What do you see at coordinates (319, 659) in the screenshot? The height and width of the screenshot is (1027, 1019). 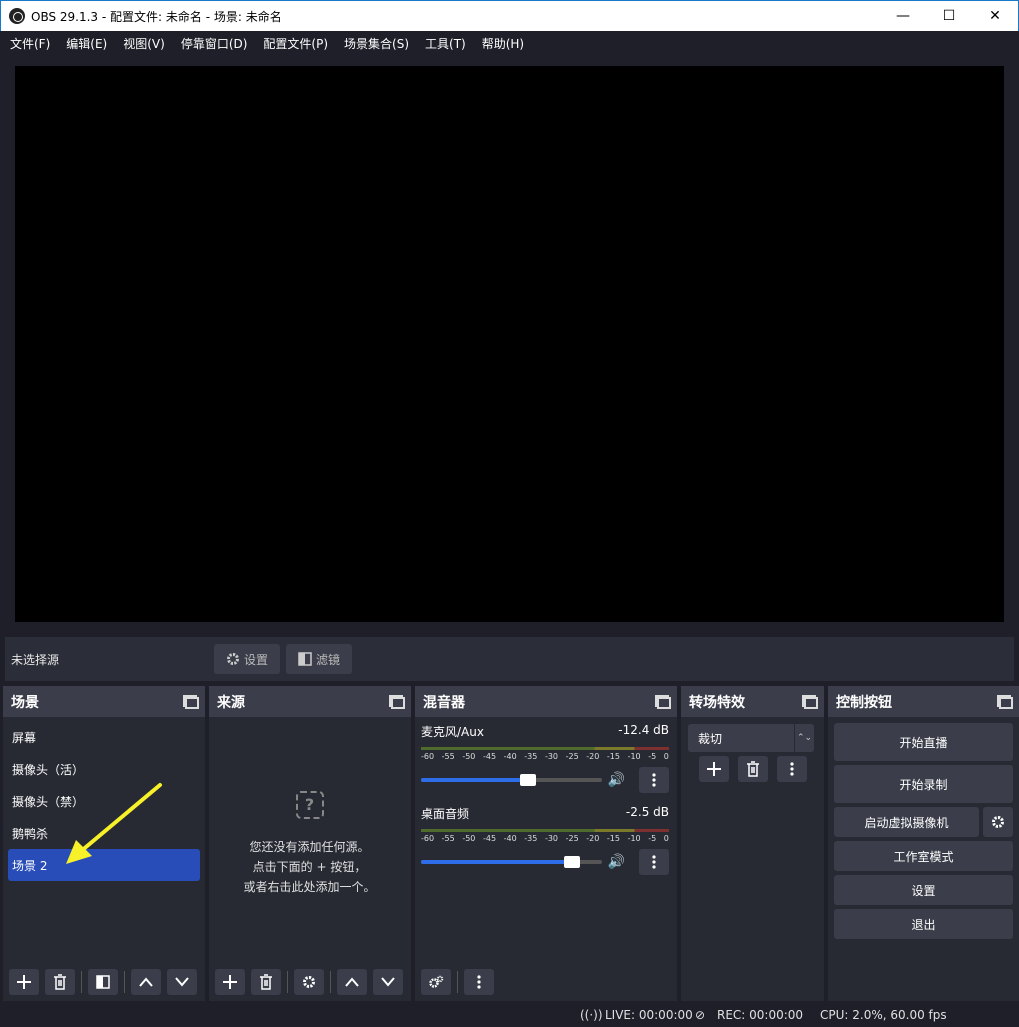 I see `source-filters-button: 滤镜` at bounding box center [319, 659].